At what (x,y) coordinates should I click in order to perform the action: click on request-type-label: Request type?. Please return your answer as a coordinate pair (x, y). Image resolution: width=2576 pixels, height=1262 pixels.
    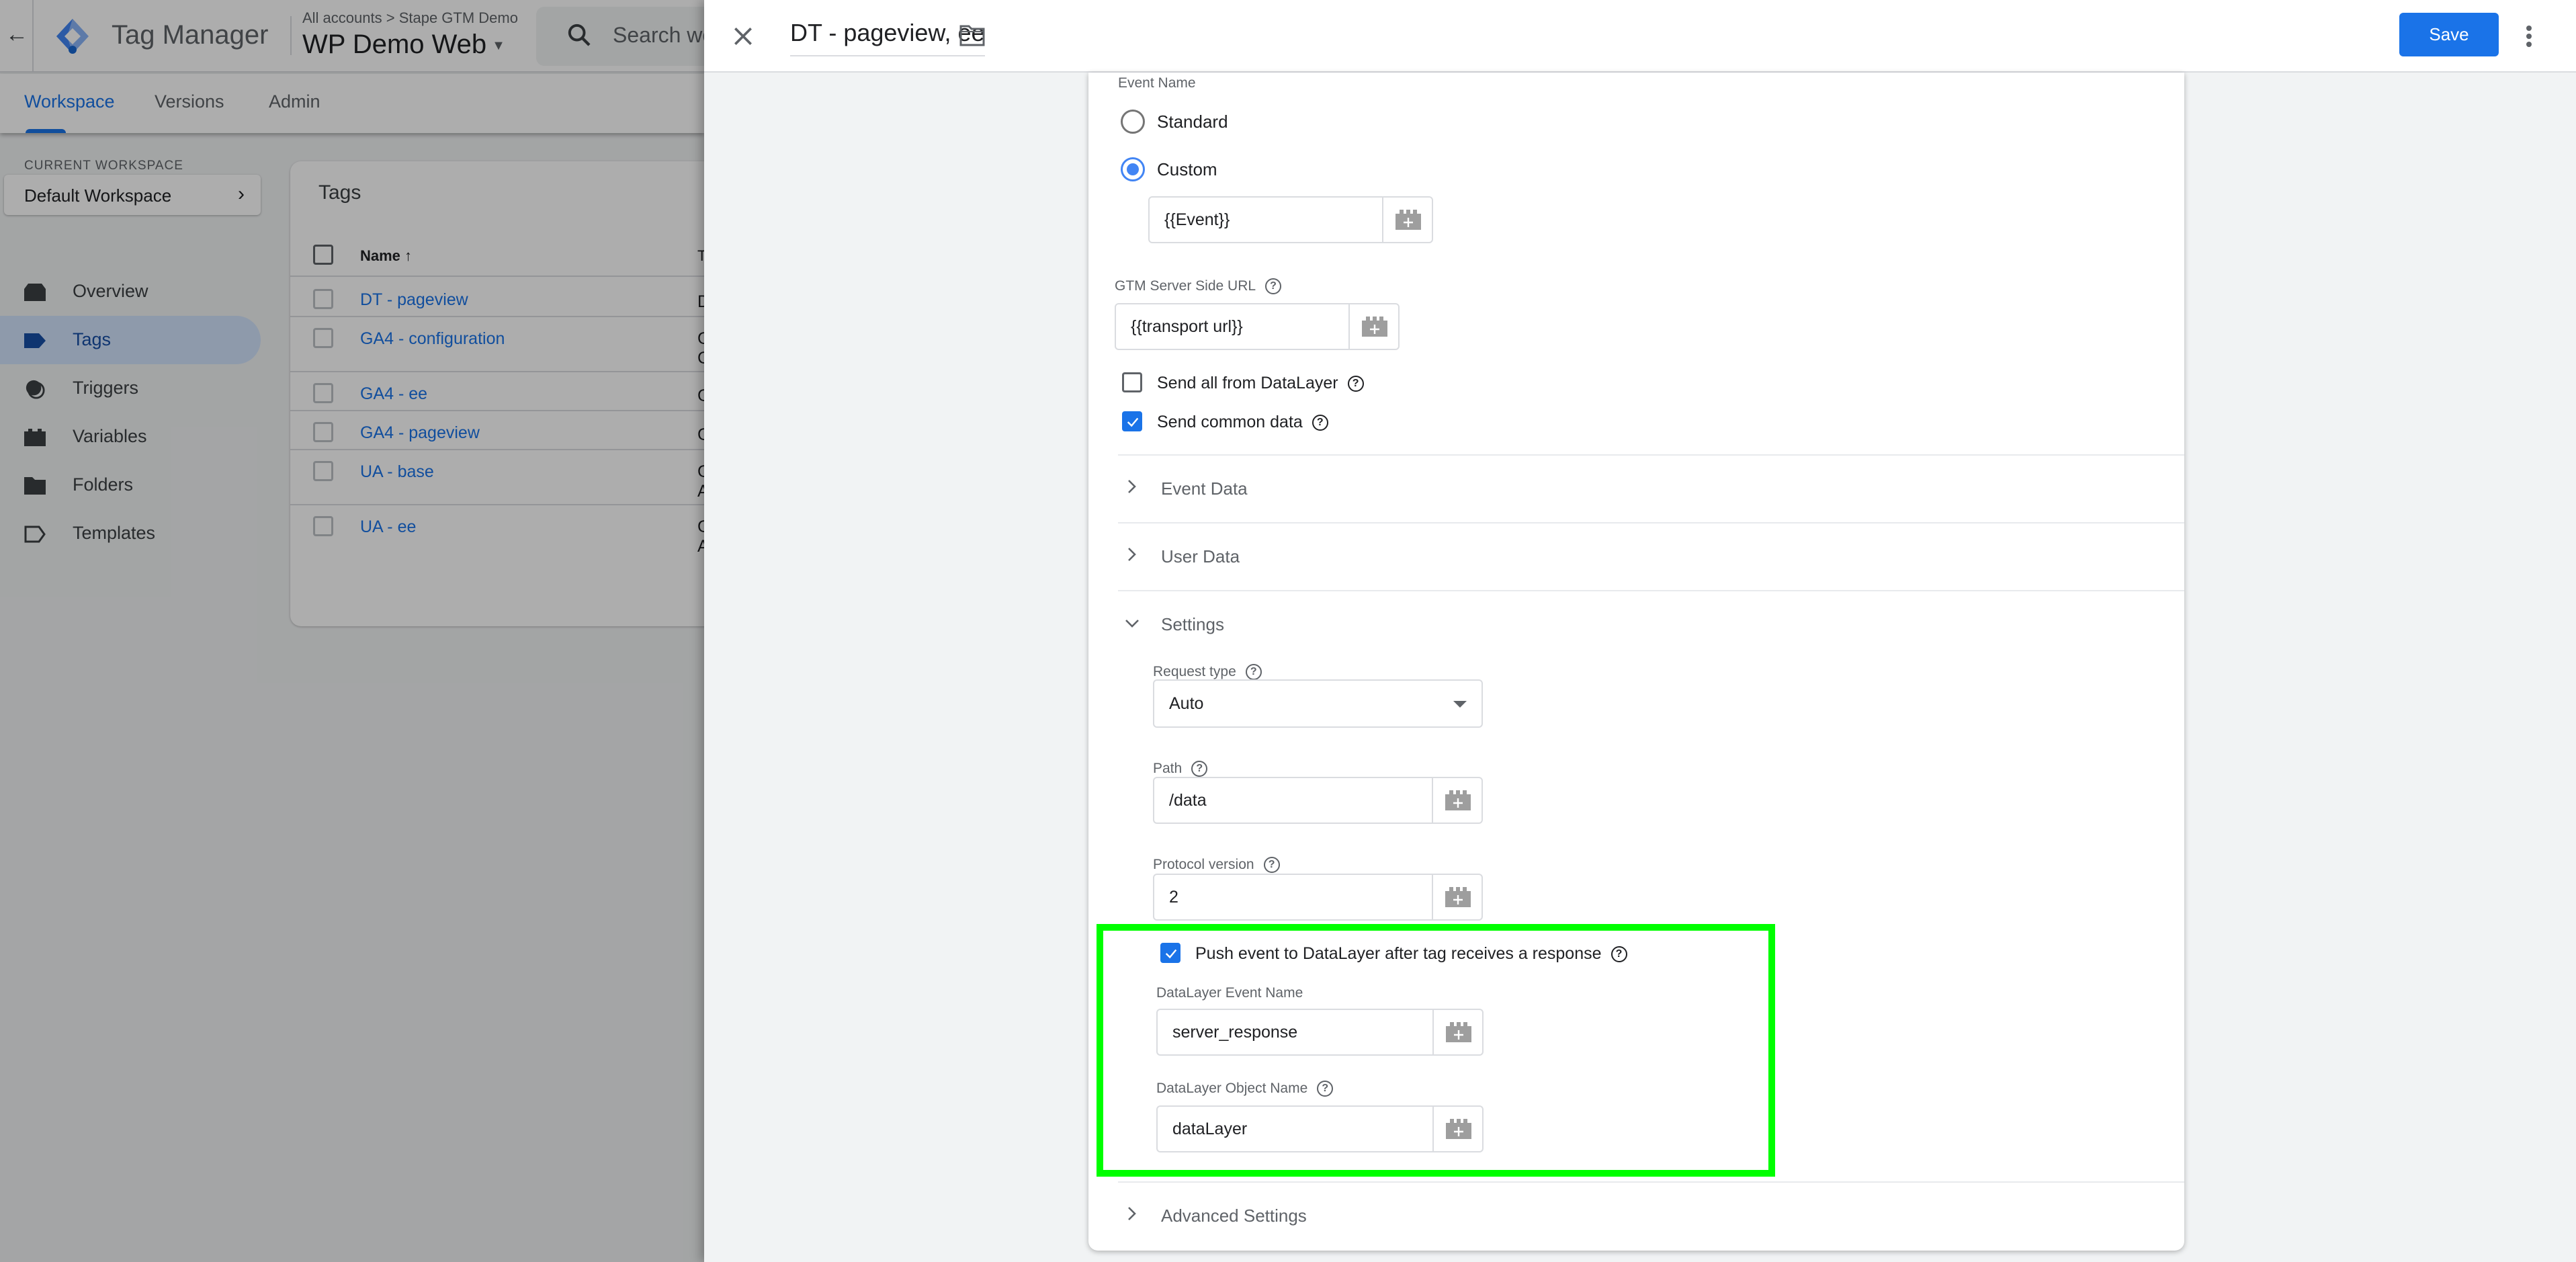
    Looking at the image, I should click on (1207, 672).